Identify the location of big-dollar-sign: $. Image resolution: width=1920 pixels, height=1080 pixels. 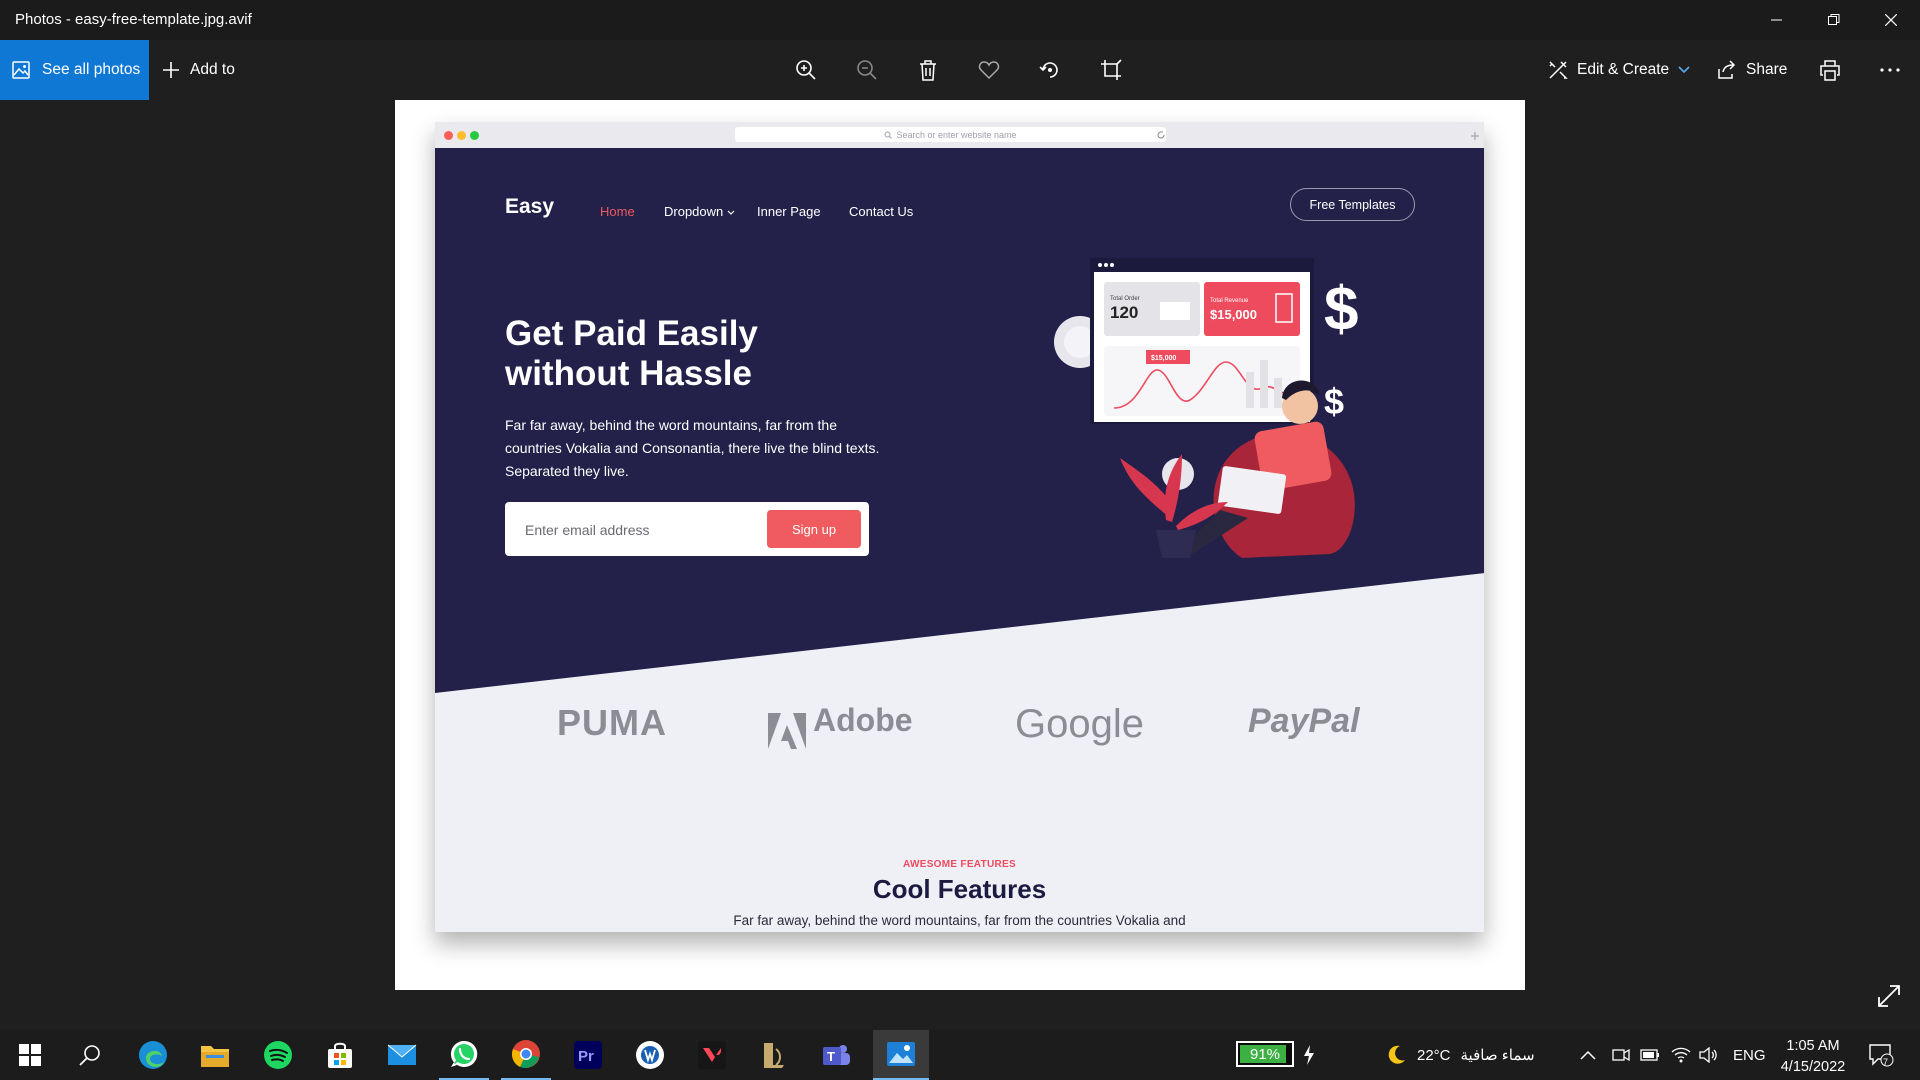
(1341, 309).